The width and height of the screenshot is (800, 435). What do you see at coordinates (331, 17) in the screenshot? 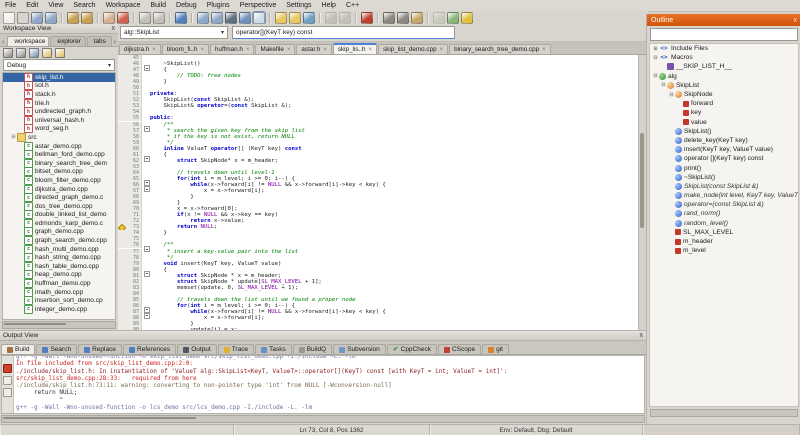
I see `undo-icon` at bounding box center [331, 17].